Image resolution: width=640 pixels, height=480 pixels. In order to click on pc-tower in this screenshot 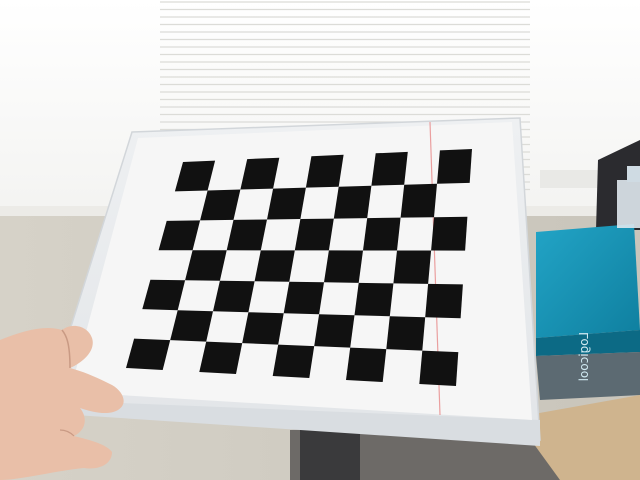, I will do `click(330, 455)`.